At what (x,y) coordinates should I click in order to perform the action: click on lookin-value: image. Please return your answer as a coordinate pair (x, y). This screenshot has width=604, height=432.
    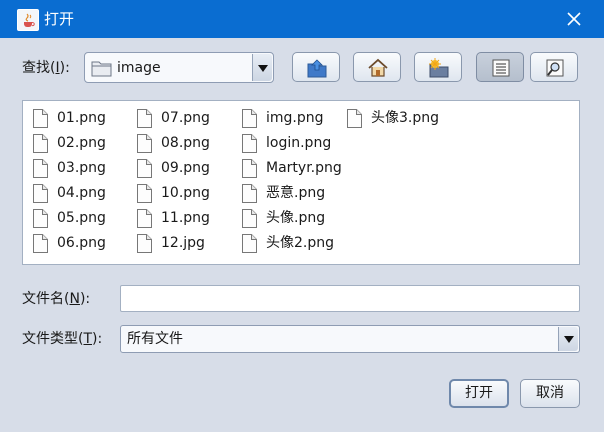
    Looking at the image, I should click on (139, 68).